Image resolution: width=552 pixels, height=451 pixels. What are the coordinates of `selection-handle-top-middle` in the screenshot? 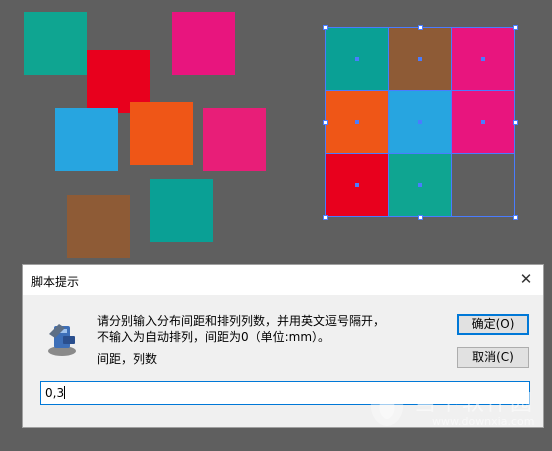 It's located at (420, 27).